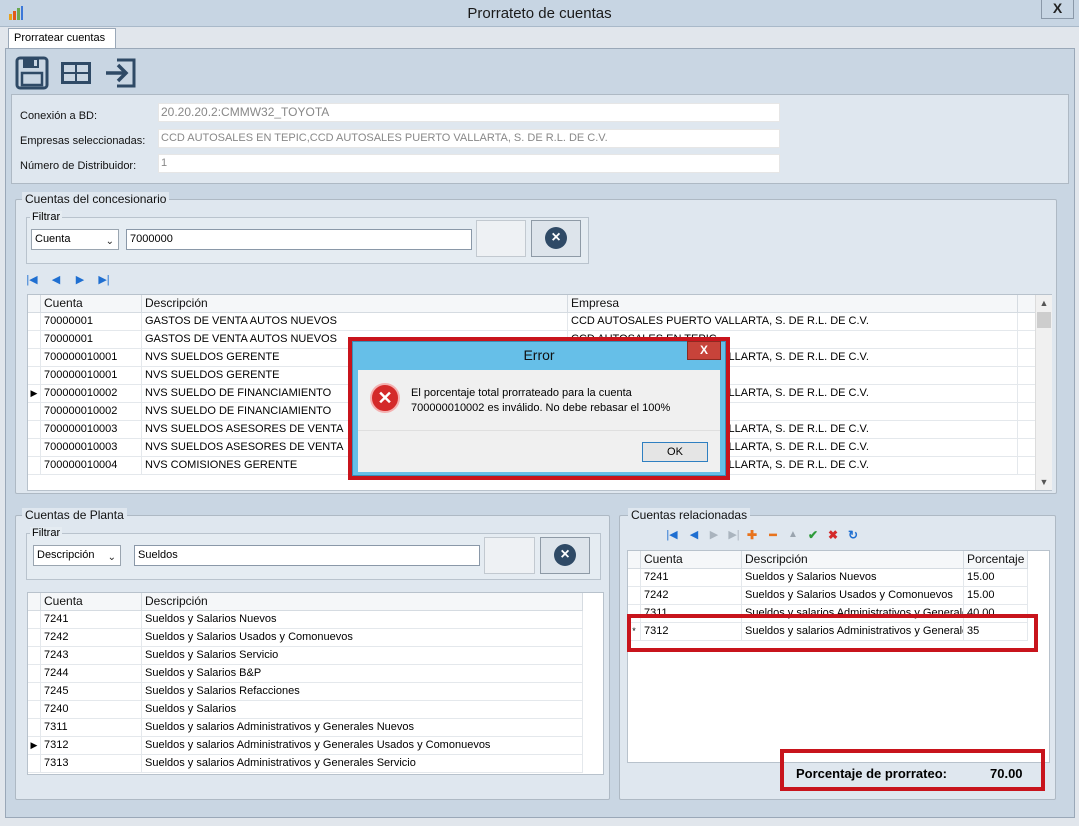 This screenshot has height=826, width=1079. Describe the element at coordinates (305, 692) in the screenshot. I see `table-row: 7245 Sueldos y Salarios Refacciones` at that location.